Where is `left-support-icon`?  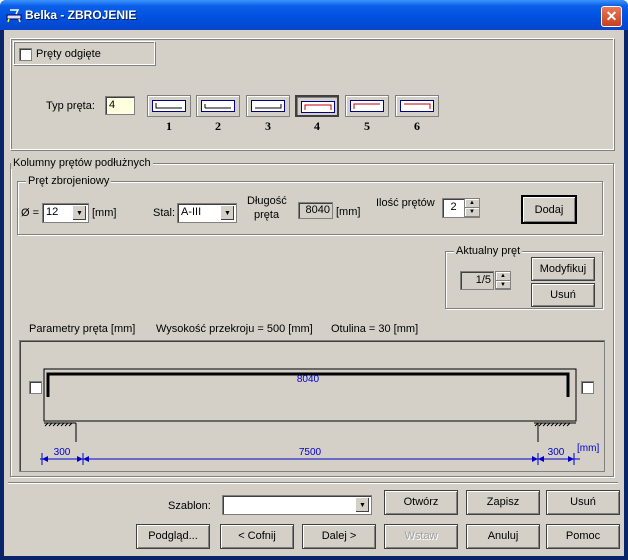
left-support-icon is located at coordinates (60, 432).